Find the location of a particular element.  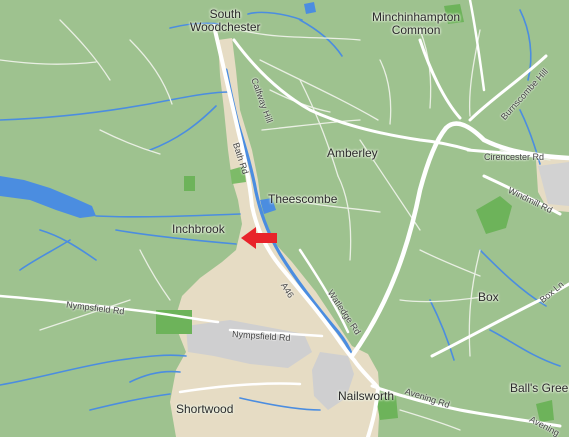

place-label-balls-green: Ball's Green is located at coordinates (539, 388).